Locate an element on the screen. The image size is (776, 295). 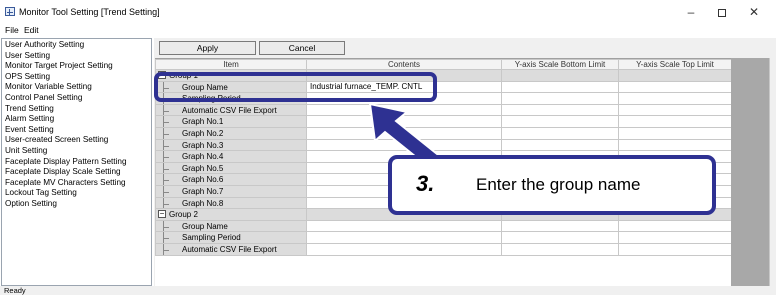
item-label: Graph No.2 is located at coordinates (203, 133).